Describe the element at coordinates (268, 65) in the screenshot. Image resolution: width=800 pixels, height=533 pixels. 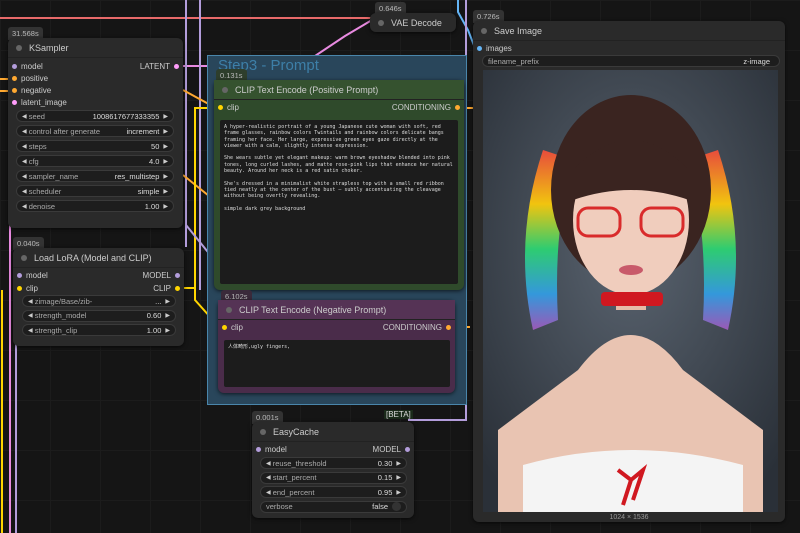
I see `group-title: Step3 - Prompt` at that location.